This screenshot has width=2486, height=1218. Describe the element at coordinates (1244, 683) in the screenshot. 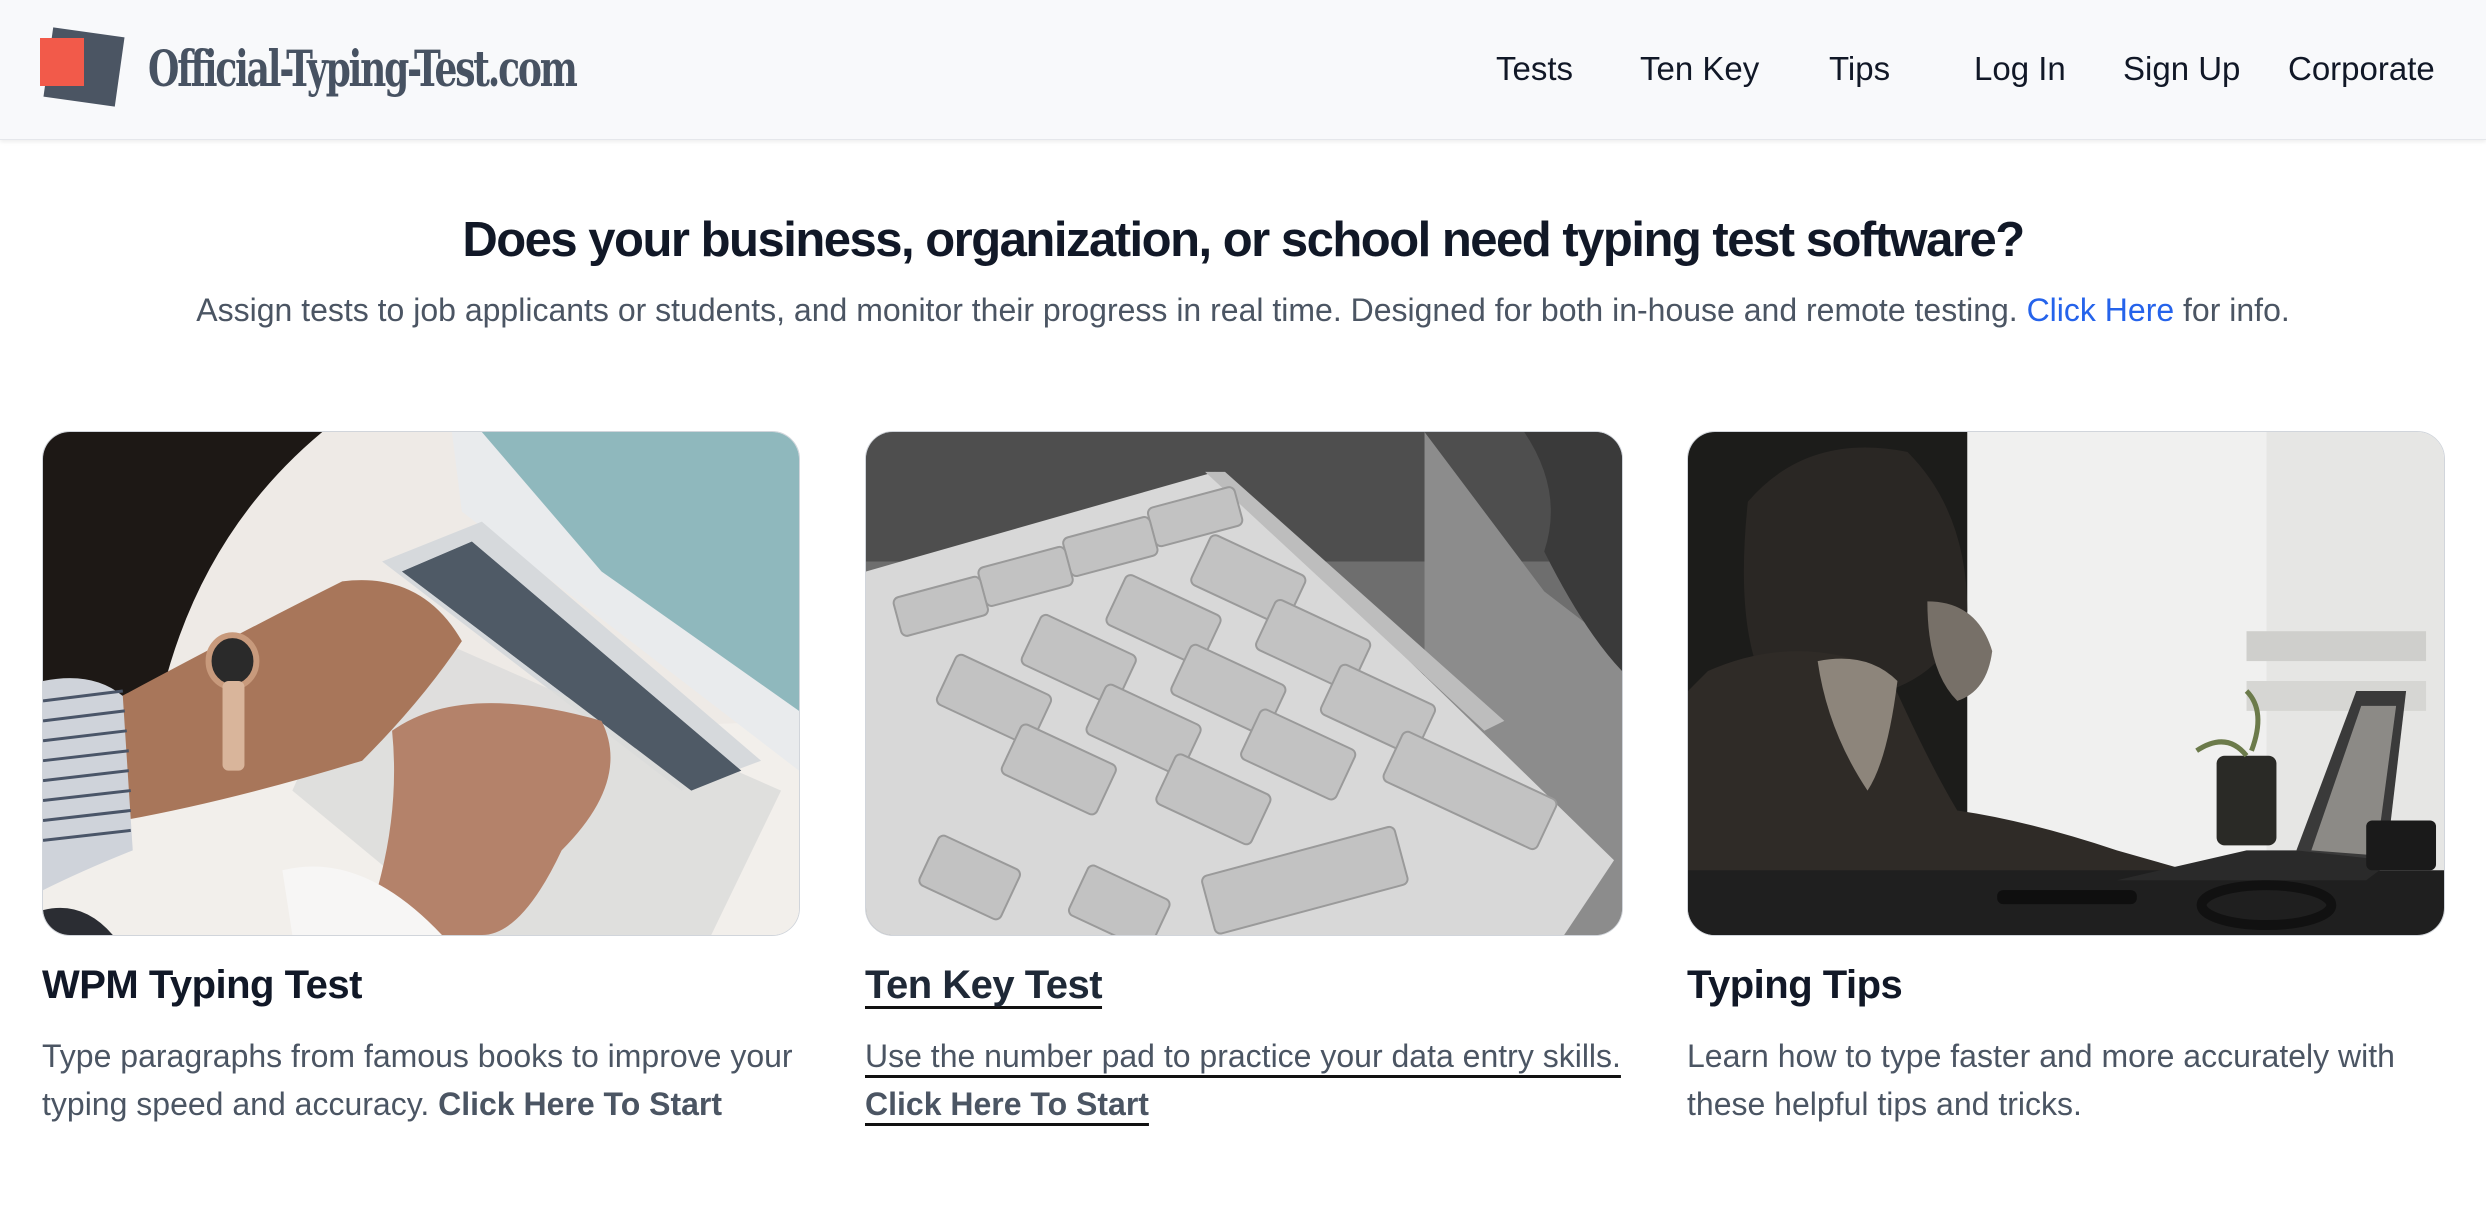

I see `number-pad-image` at that location.